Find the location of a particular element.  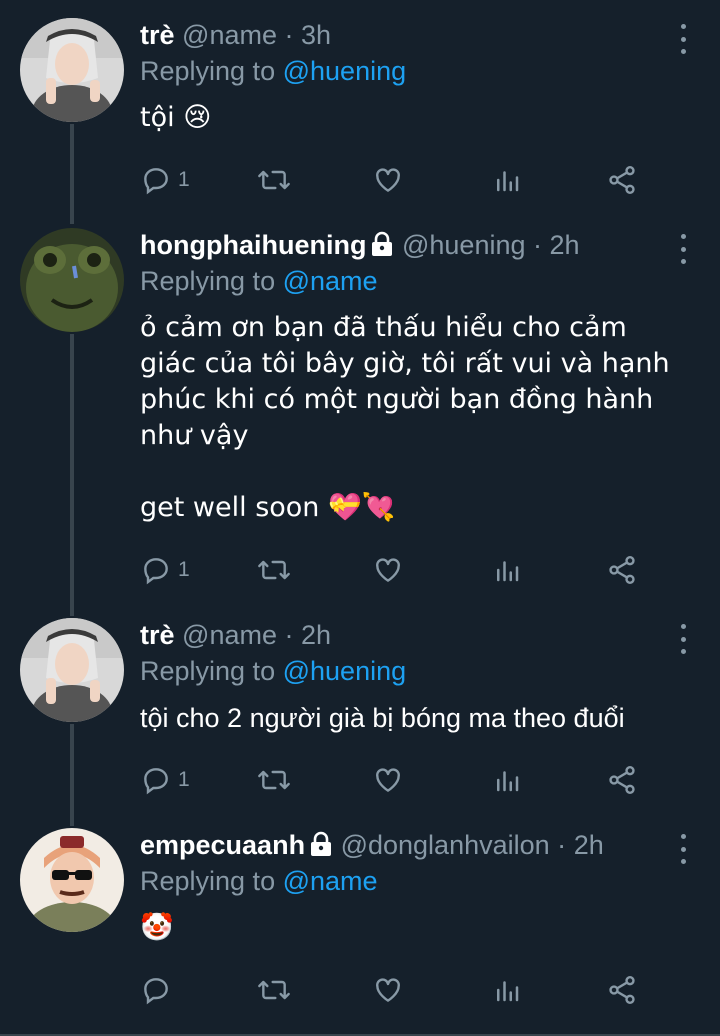

reply-button is located at coordinates (156, 990).